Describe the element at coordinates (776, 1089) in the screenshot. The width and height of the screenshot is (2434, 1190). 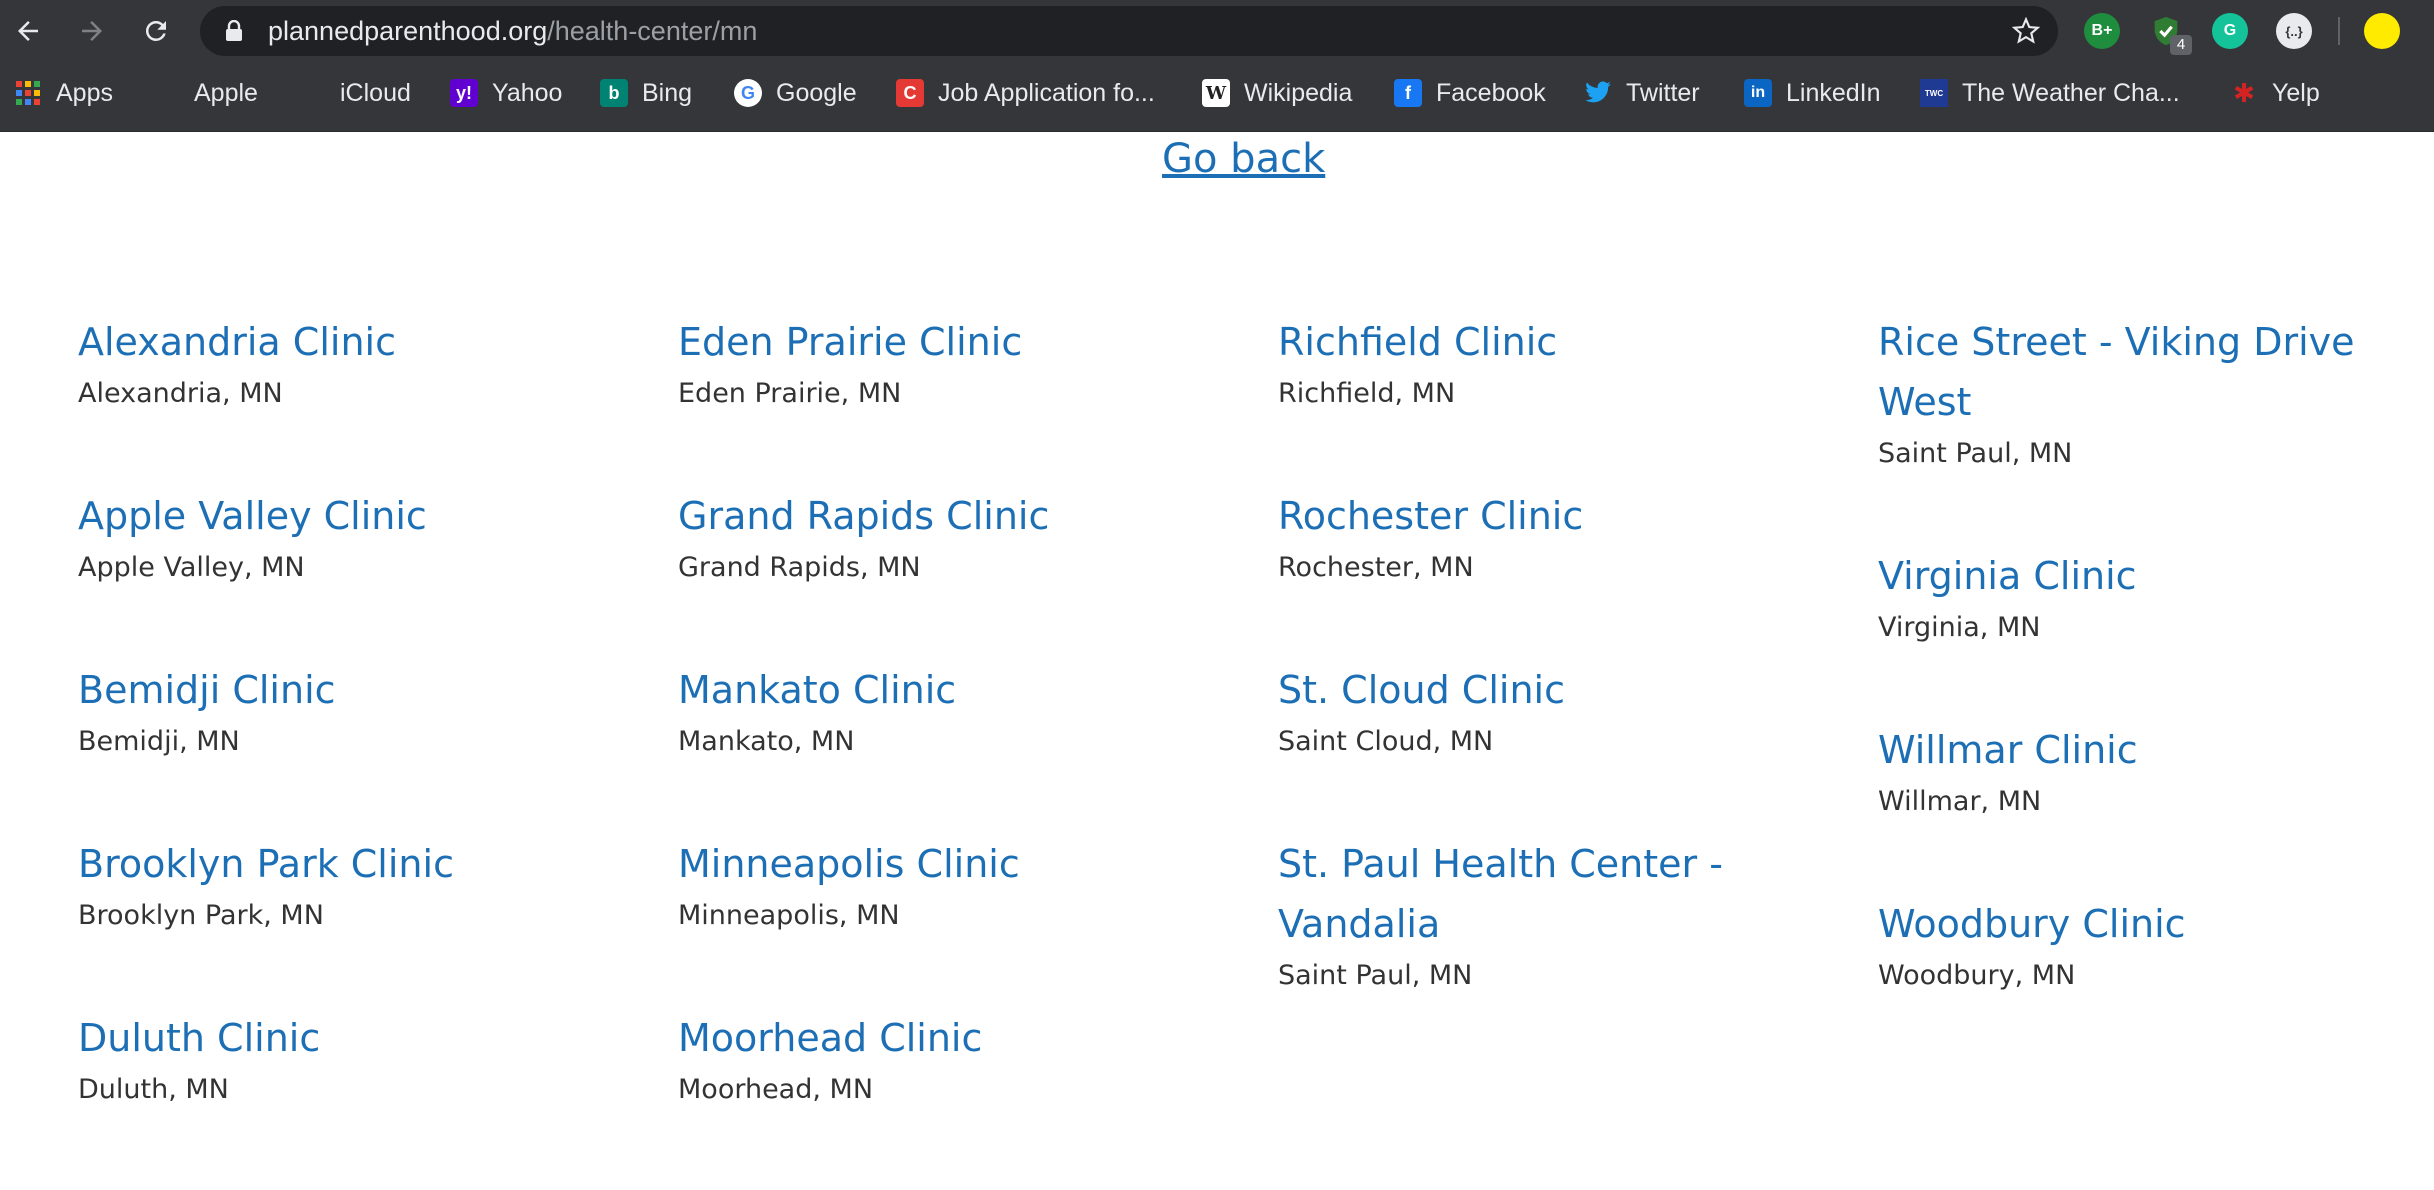
I see `clinic-city: Moorhead, MN` at that location.